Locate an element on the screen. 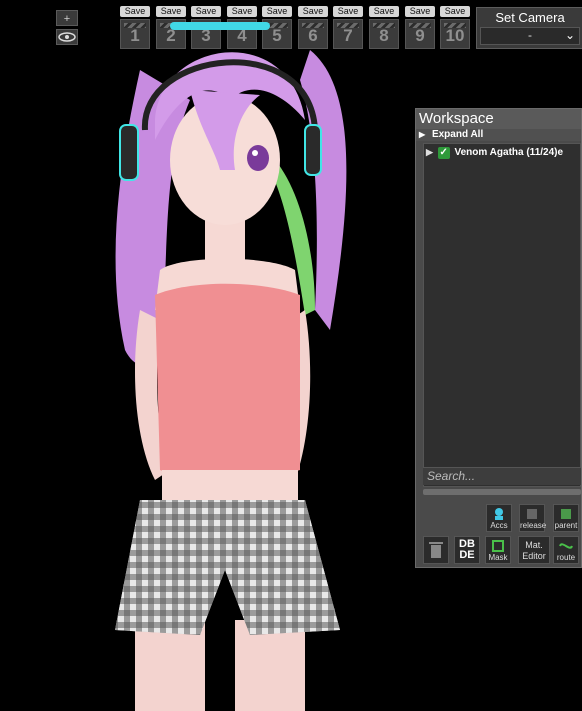 Image resolution: width=582 pixels, height=711 pixels. accs-button: Accs is located at coordinates (499, 518).